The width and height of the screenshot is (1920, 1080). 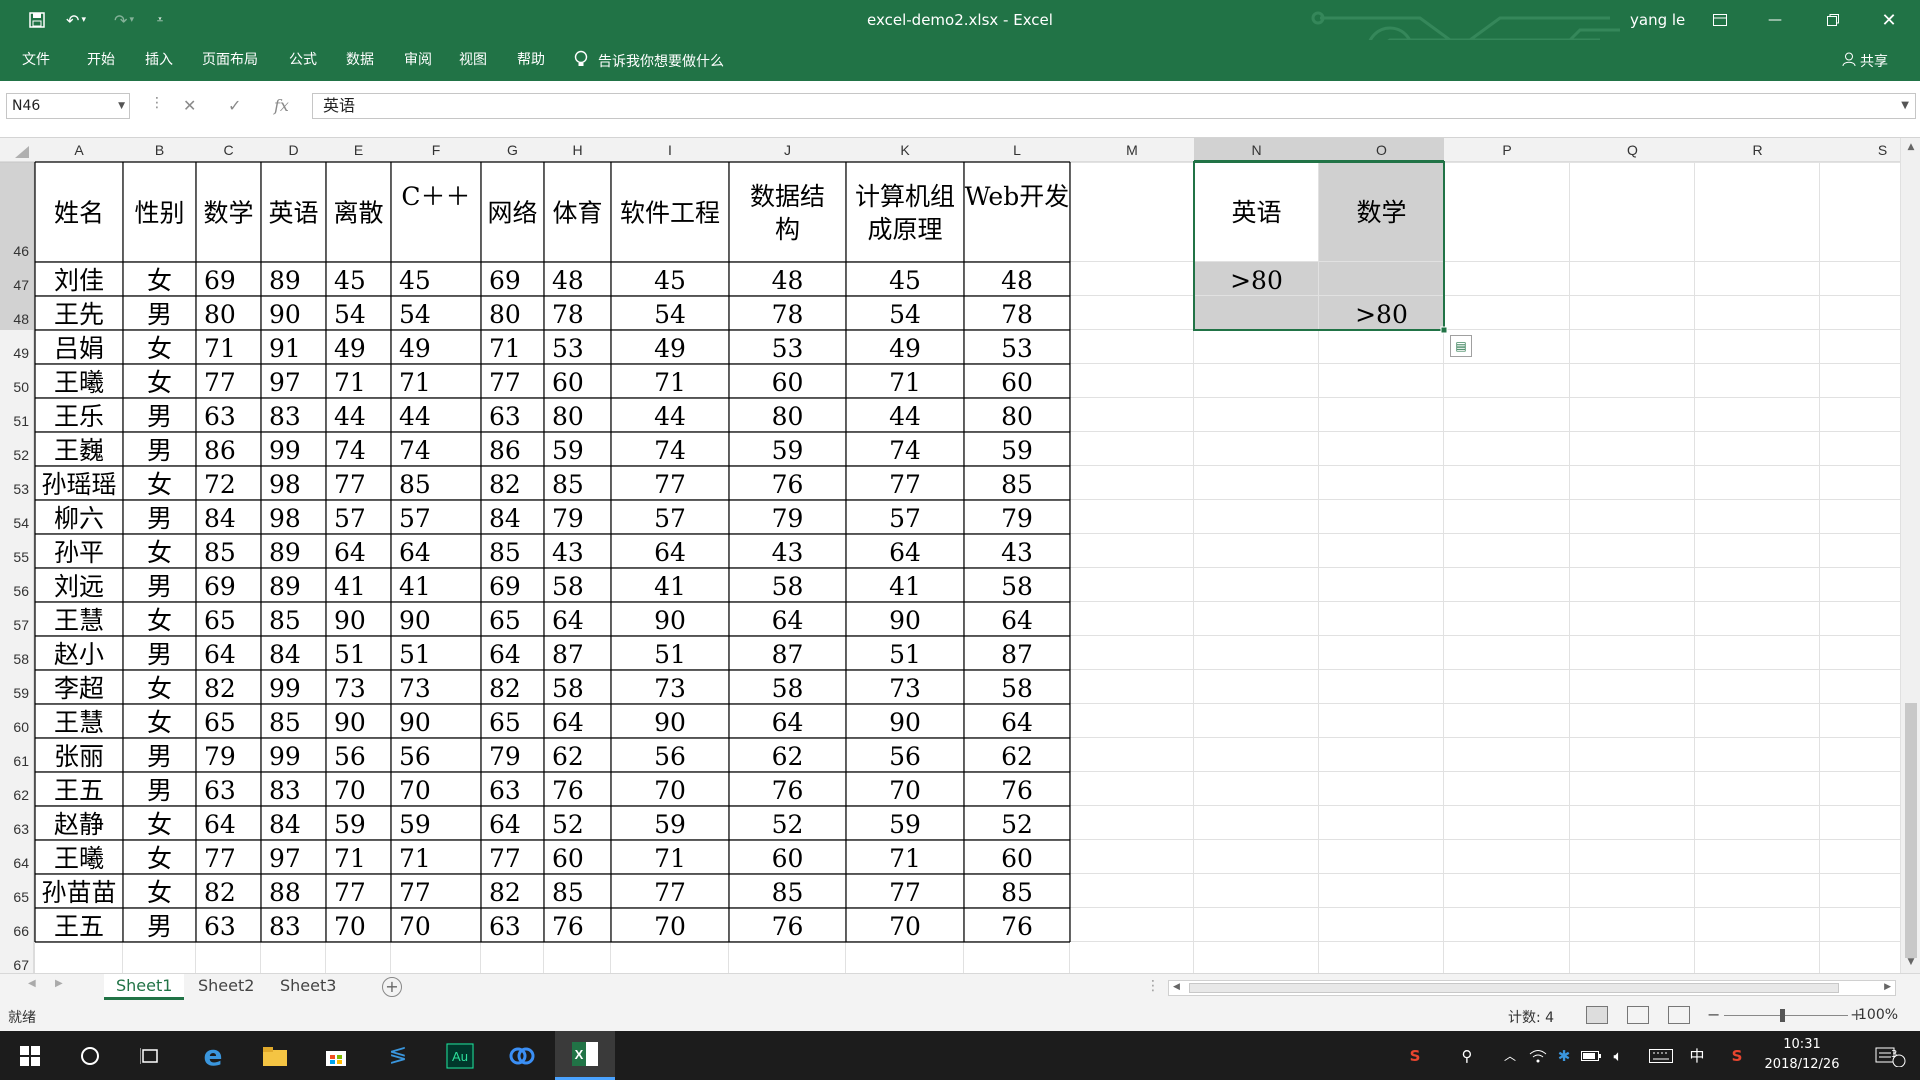 I want to click on name-cell: 吕娟, so click(x=79, y=348).